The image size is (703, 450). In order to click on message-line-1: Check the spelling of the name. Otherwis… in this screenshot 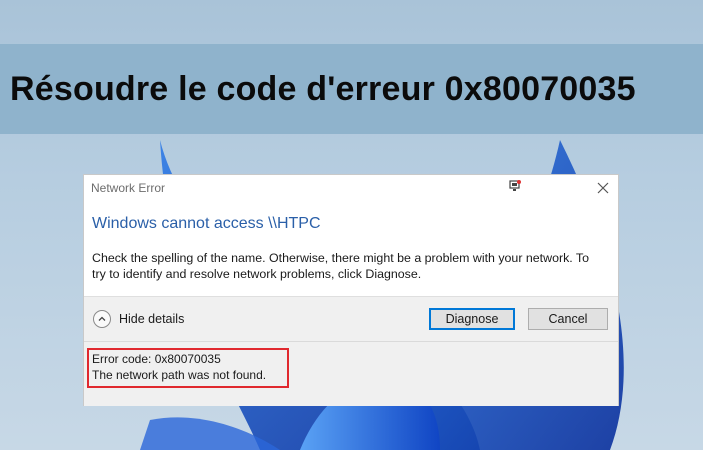, I will do `click(341, 258)`.